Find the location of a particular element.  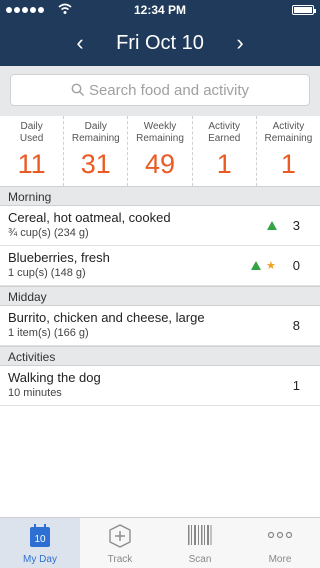

entry-portion: ¾ cup(s) (234 g) is located at coordinates (48, 233).